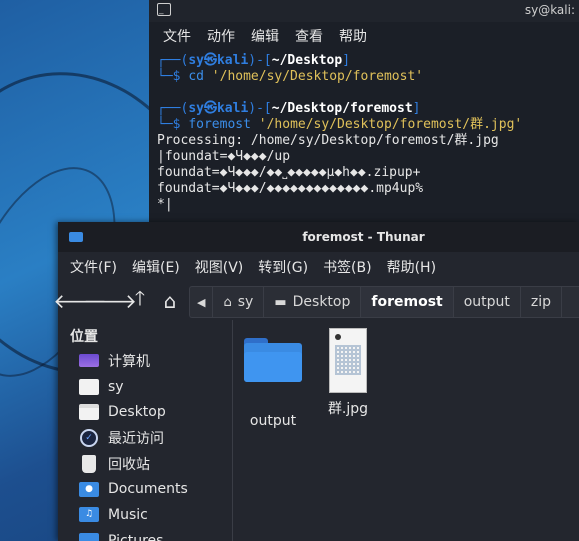 The width and height of the screenshot is (579, 541). What do you see at coordinates (89, 412) in the screenshot?
I see `desktop-icon` at bounding box center [89, 412].